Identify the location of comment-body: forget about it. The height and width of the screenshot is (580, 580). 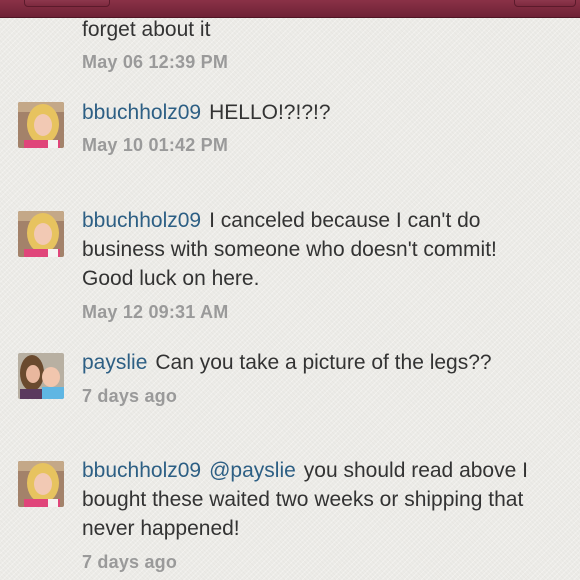
(317, 29).